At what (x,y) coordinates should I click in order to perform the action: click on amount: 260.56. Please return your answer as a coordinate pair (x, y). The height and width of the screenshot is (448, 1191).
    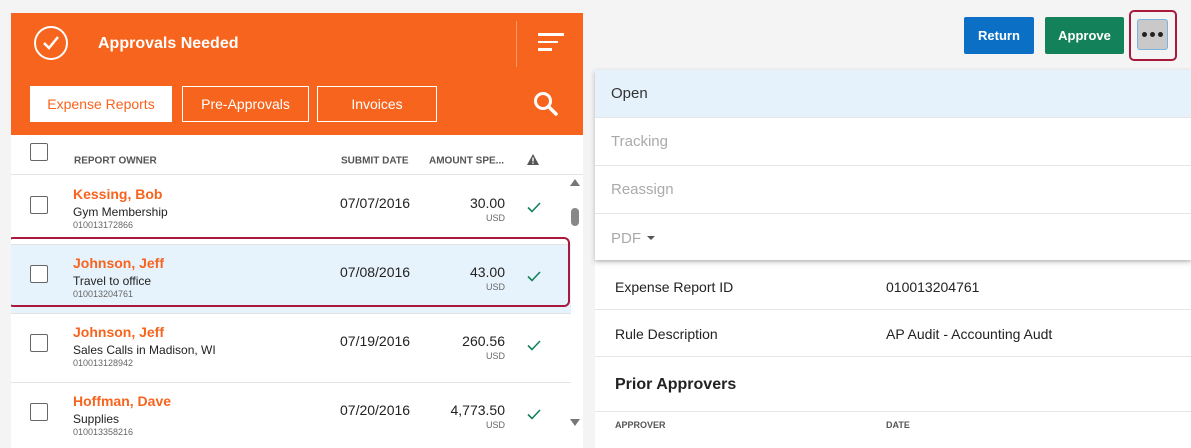
    Looking at the image, I should click on (483, 341).